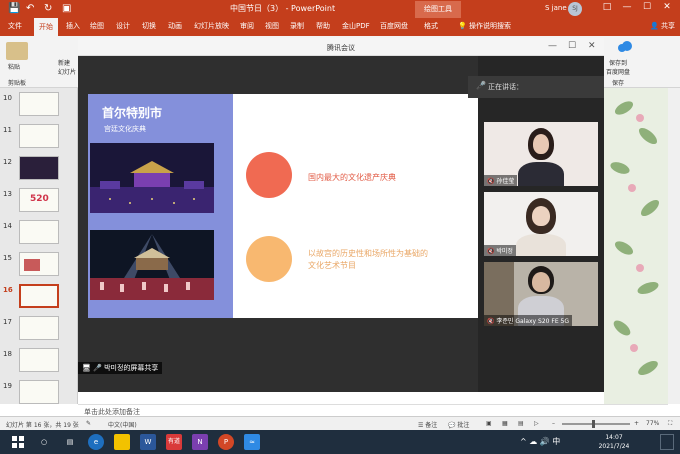 The width and height of the screenshot is (680, 454). What do you see at coordinates (122, 424) in the screenshot?
I see `language-indicator: 中文(中国)` at bounding box center [122, 424].